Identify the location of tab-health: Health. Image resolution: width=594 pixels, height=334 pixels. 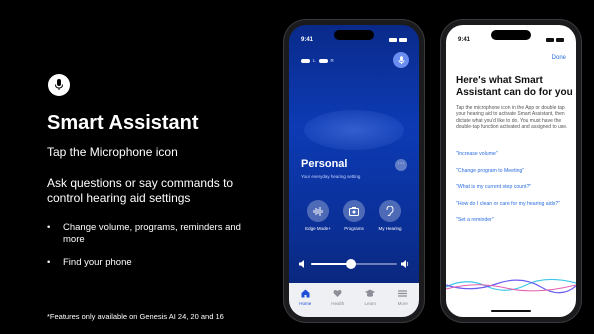
(338, 303).